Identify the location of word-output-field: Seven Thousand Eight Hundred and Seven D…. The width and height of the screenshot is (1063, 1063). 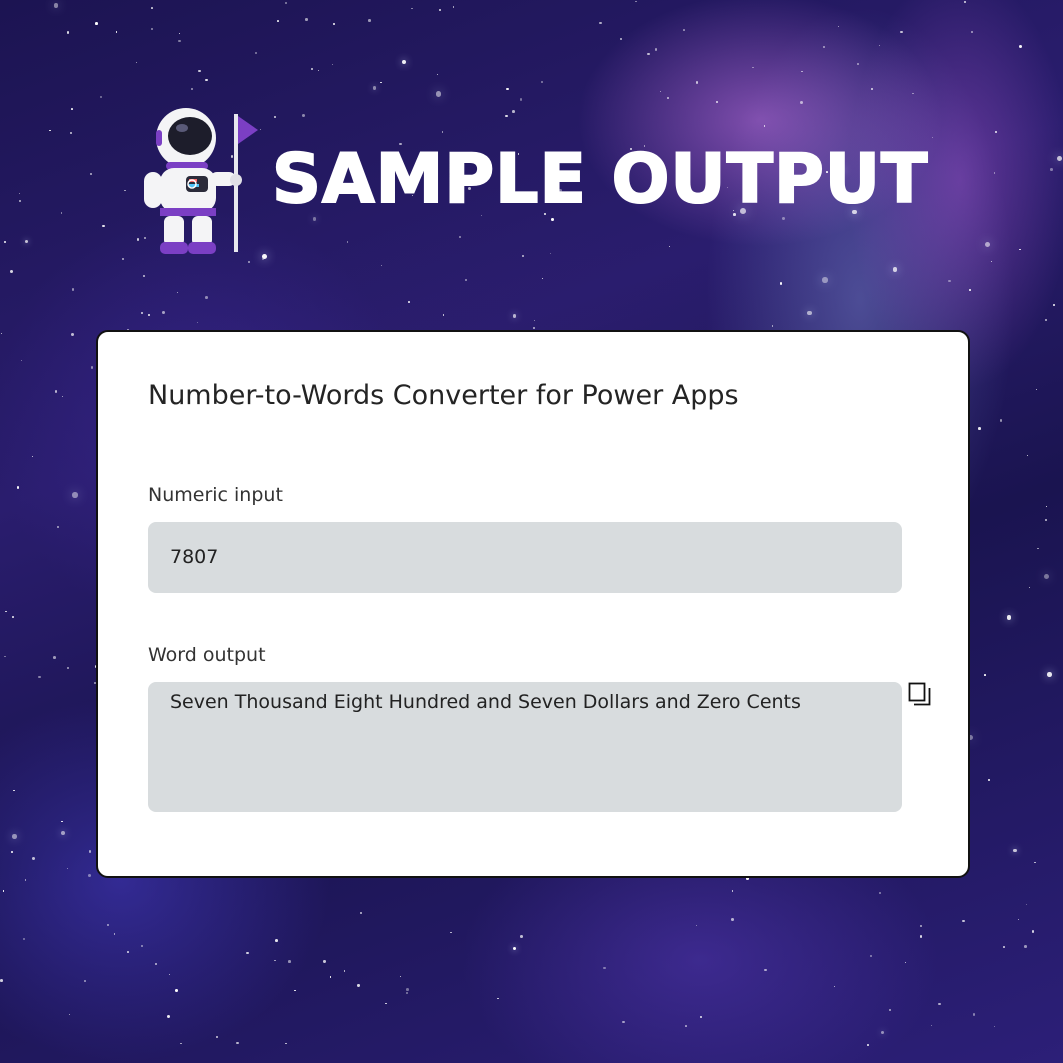
(525, 747).